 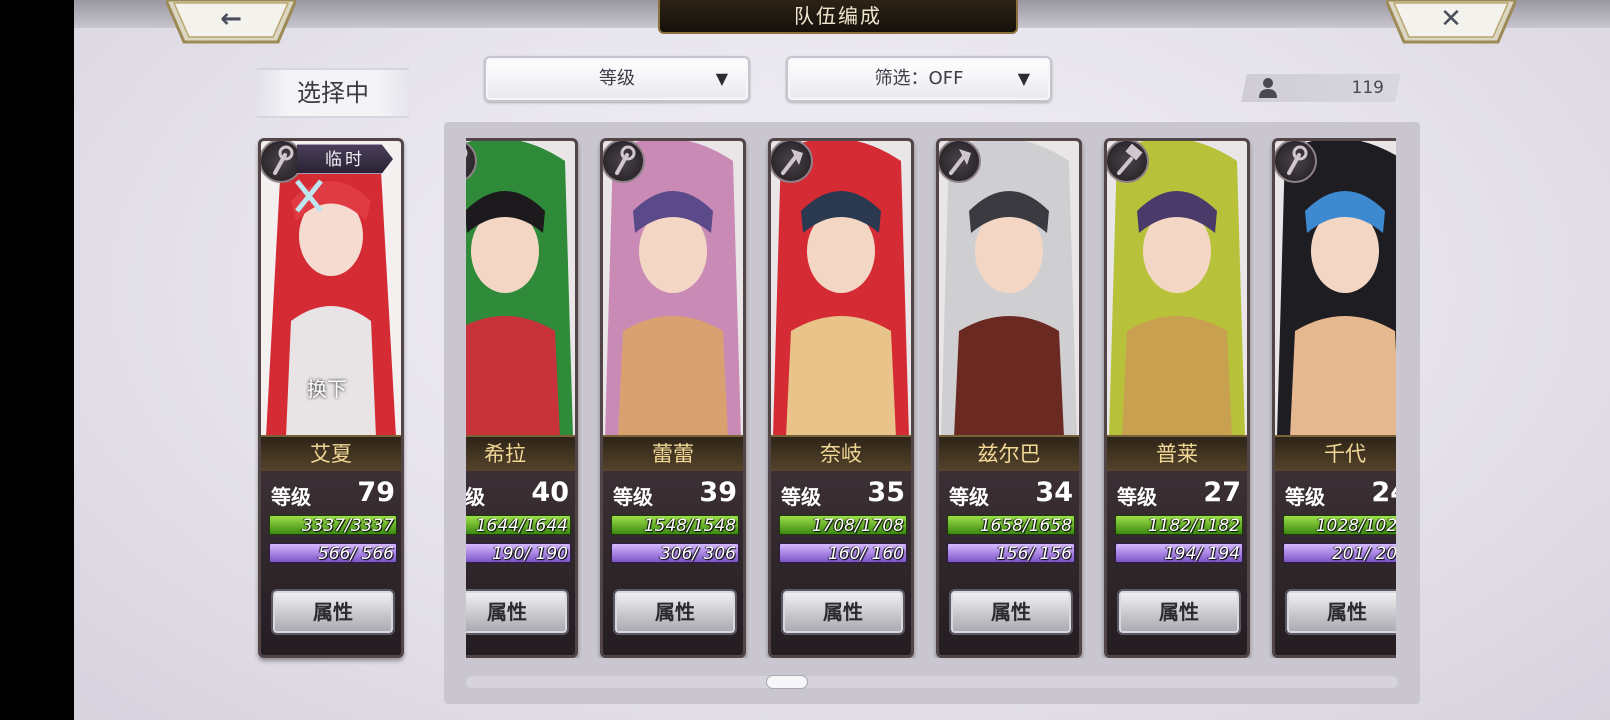 I want to click on unit-name: 兹尔巴, so click(x=1009, y=453).